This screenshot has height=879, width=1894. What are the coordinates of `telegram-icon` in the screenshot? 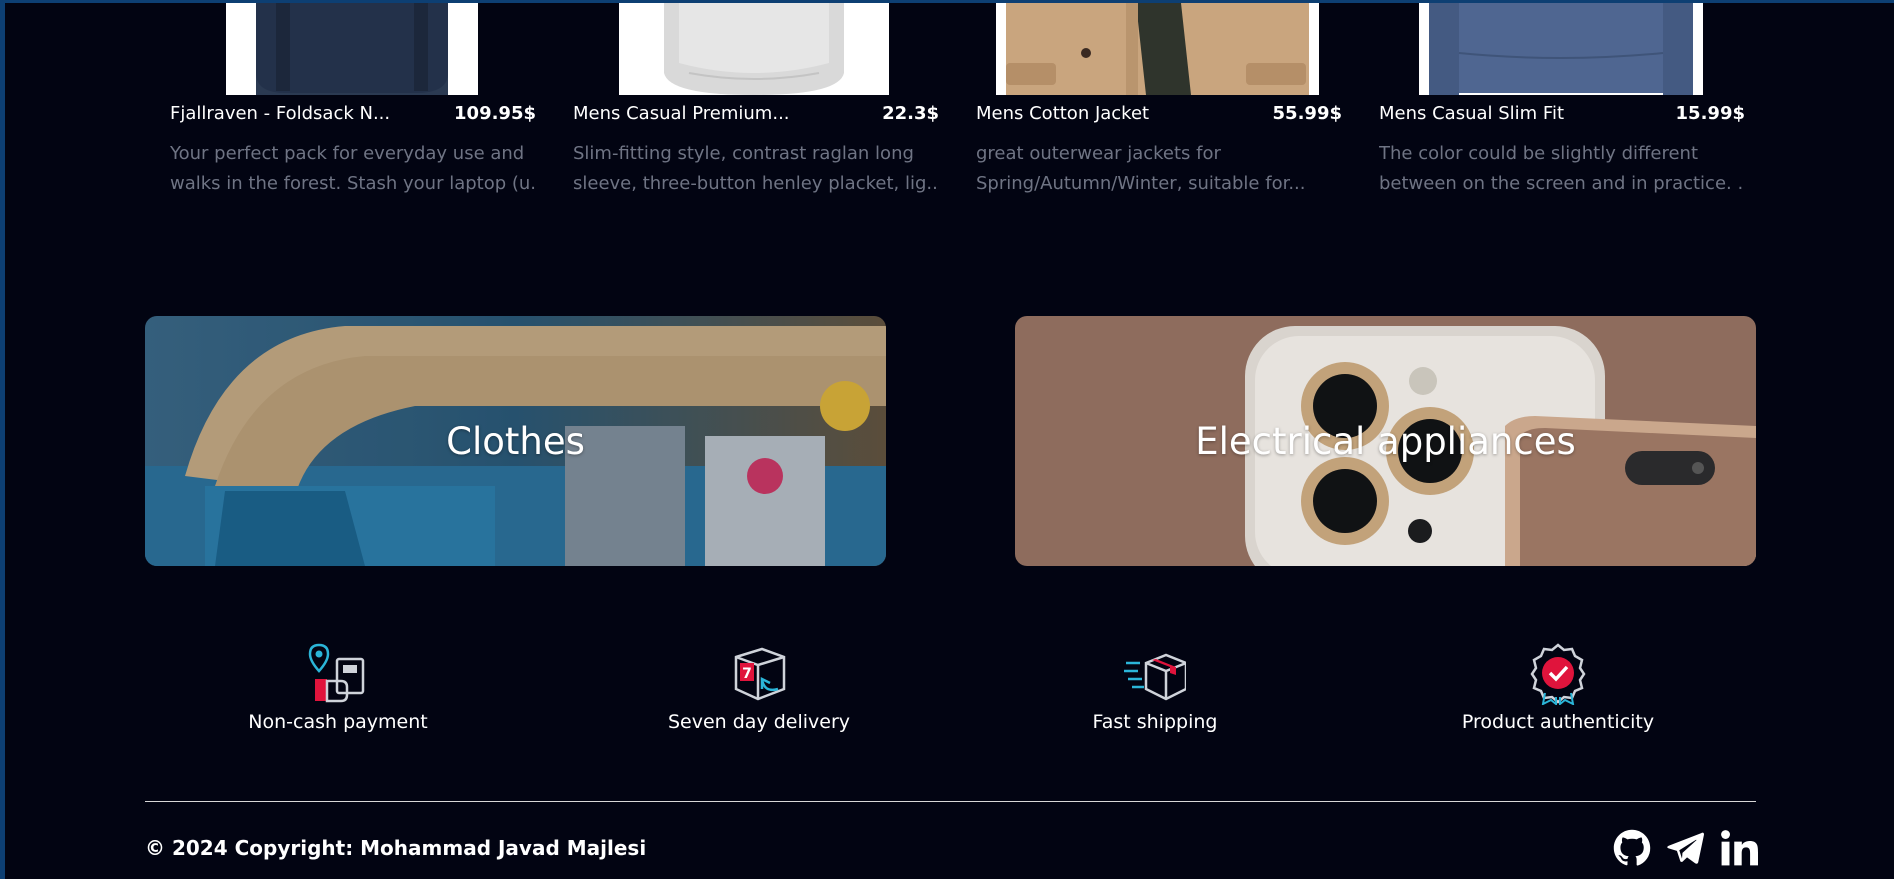 It's located at (1685, 848).